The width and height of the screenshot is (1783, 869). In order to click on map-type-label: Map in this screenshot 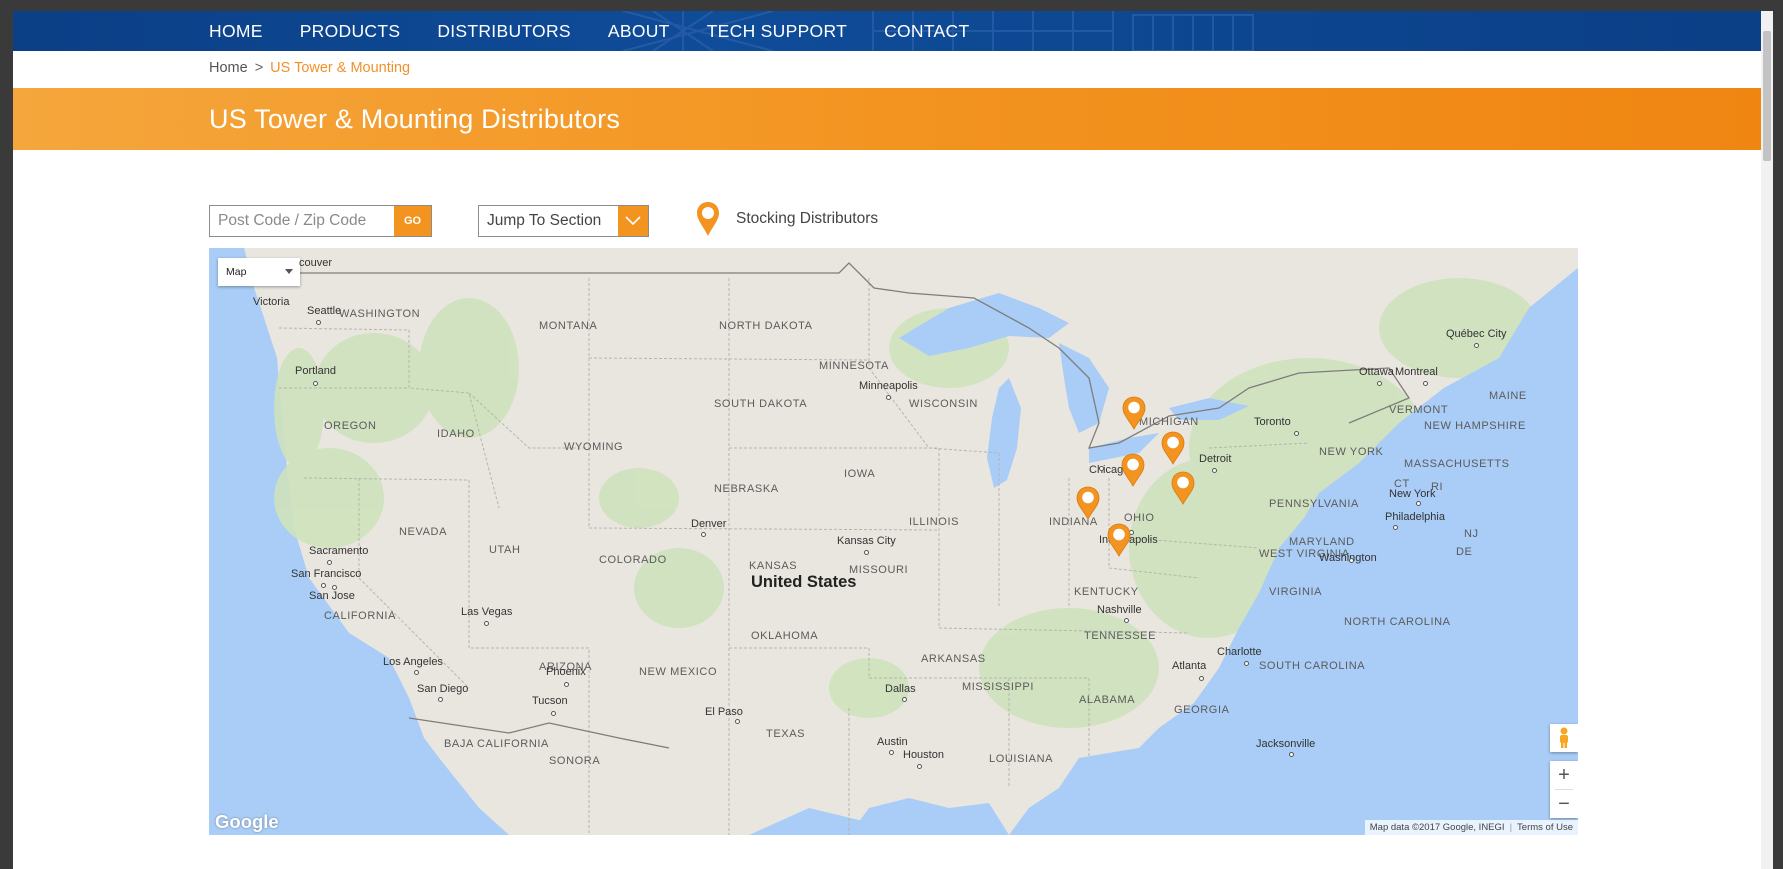, I will do `click(236, 272)`.